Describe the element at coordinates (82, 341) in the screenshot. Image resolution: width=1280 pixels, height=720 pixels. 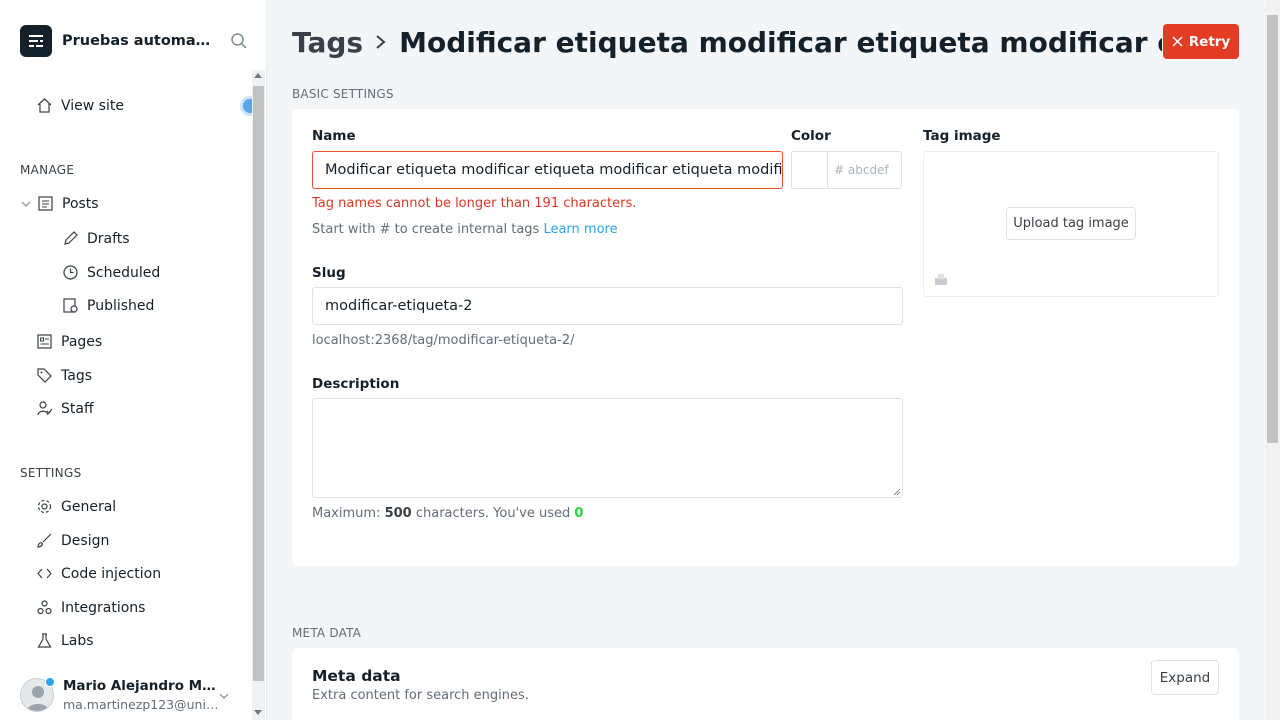
I see `nav-pages-label: Pages` at that location.